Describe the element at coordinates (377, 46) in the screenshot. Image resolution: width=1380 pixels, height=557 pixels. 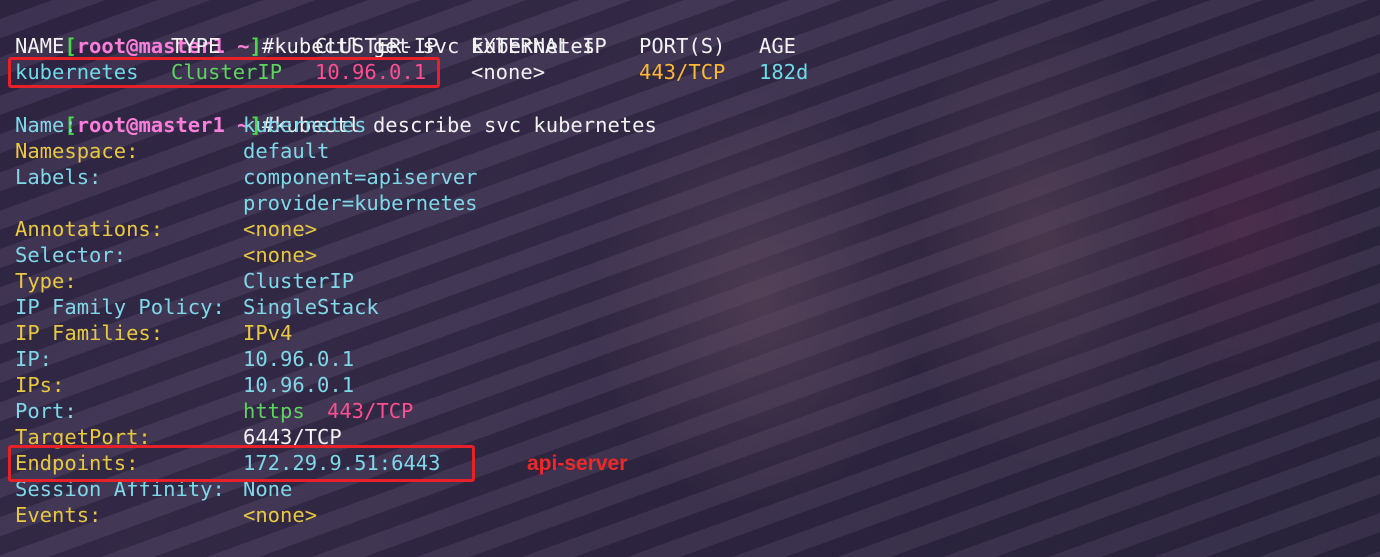
I see `header-cluster-ip: CLUSTER-IP` at that location.